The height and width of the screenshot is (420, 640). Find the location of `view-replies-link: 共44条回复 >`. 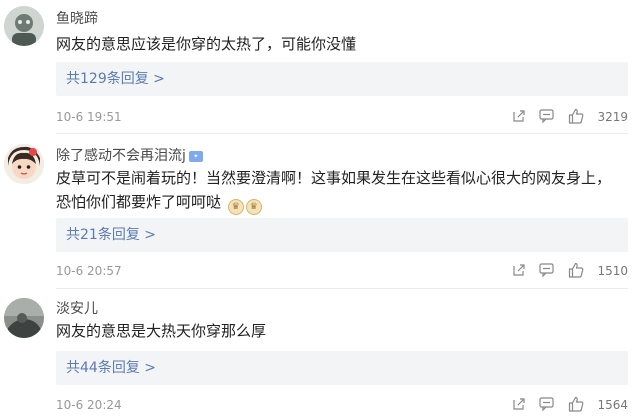

view-replies-link: 共44条回复 > is located at coordinates (342, 368).